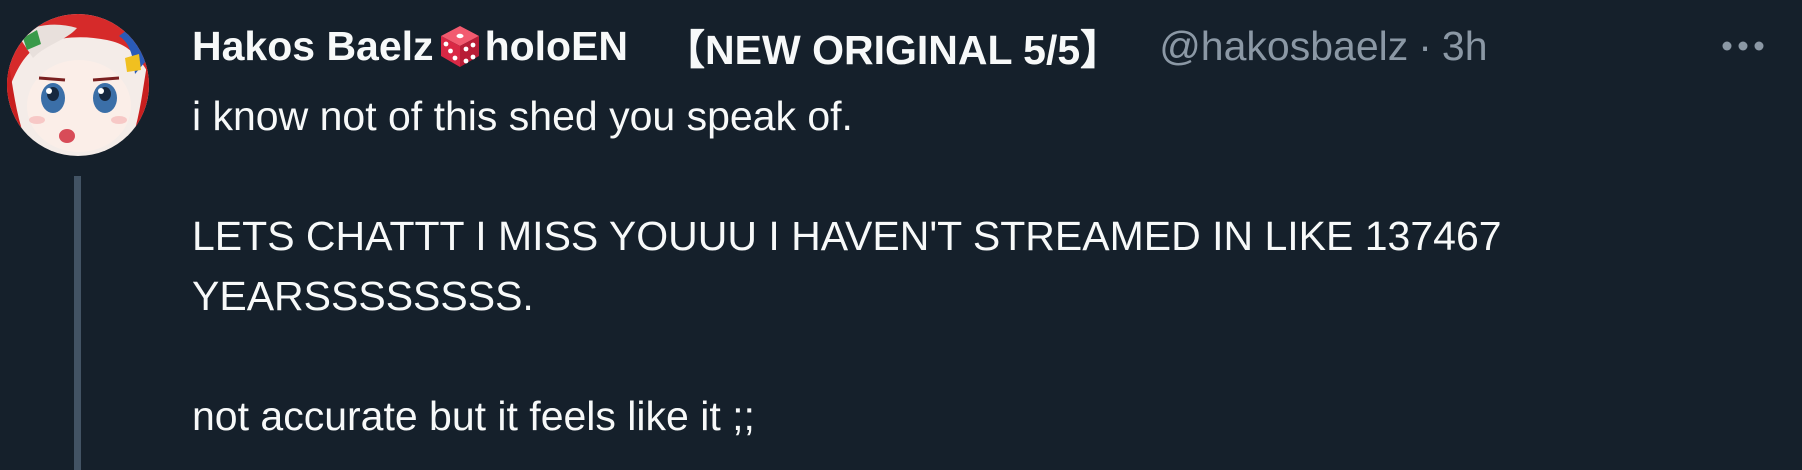  Describe the element at coordinates (313, 45) in the screenshot. I see `display-name-first: Hakos Baelz` at that location.